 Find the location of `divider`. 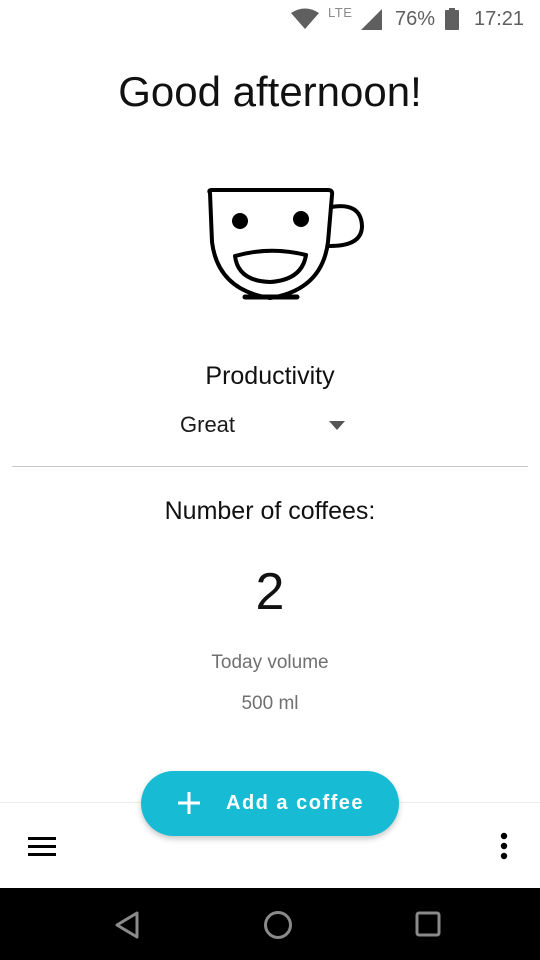

divider is located at coordinates (270, 466).